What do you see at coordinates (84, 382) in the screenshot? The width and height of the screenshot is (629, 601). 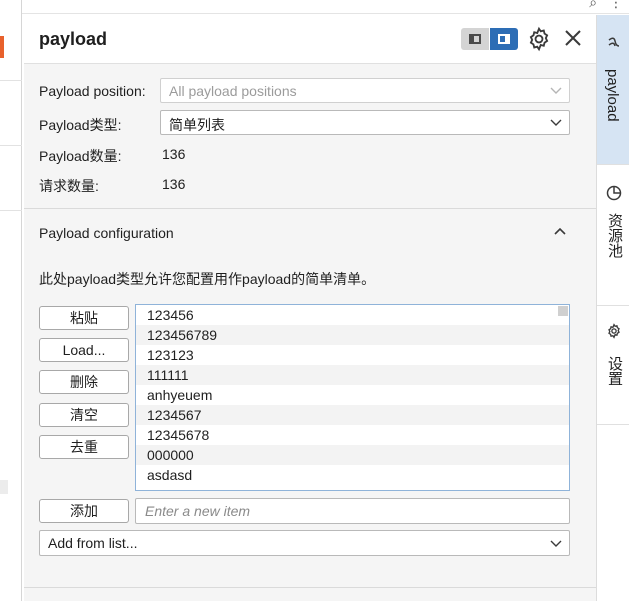 I see `remove-button: 删除` at bounding box center [84, 382].